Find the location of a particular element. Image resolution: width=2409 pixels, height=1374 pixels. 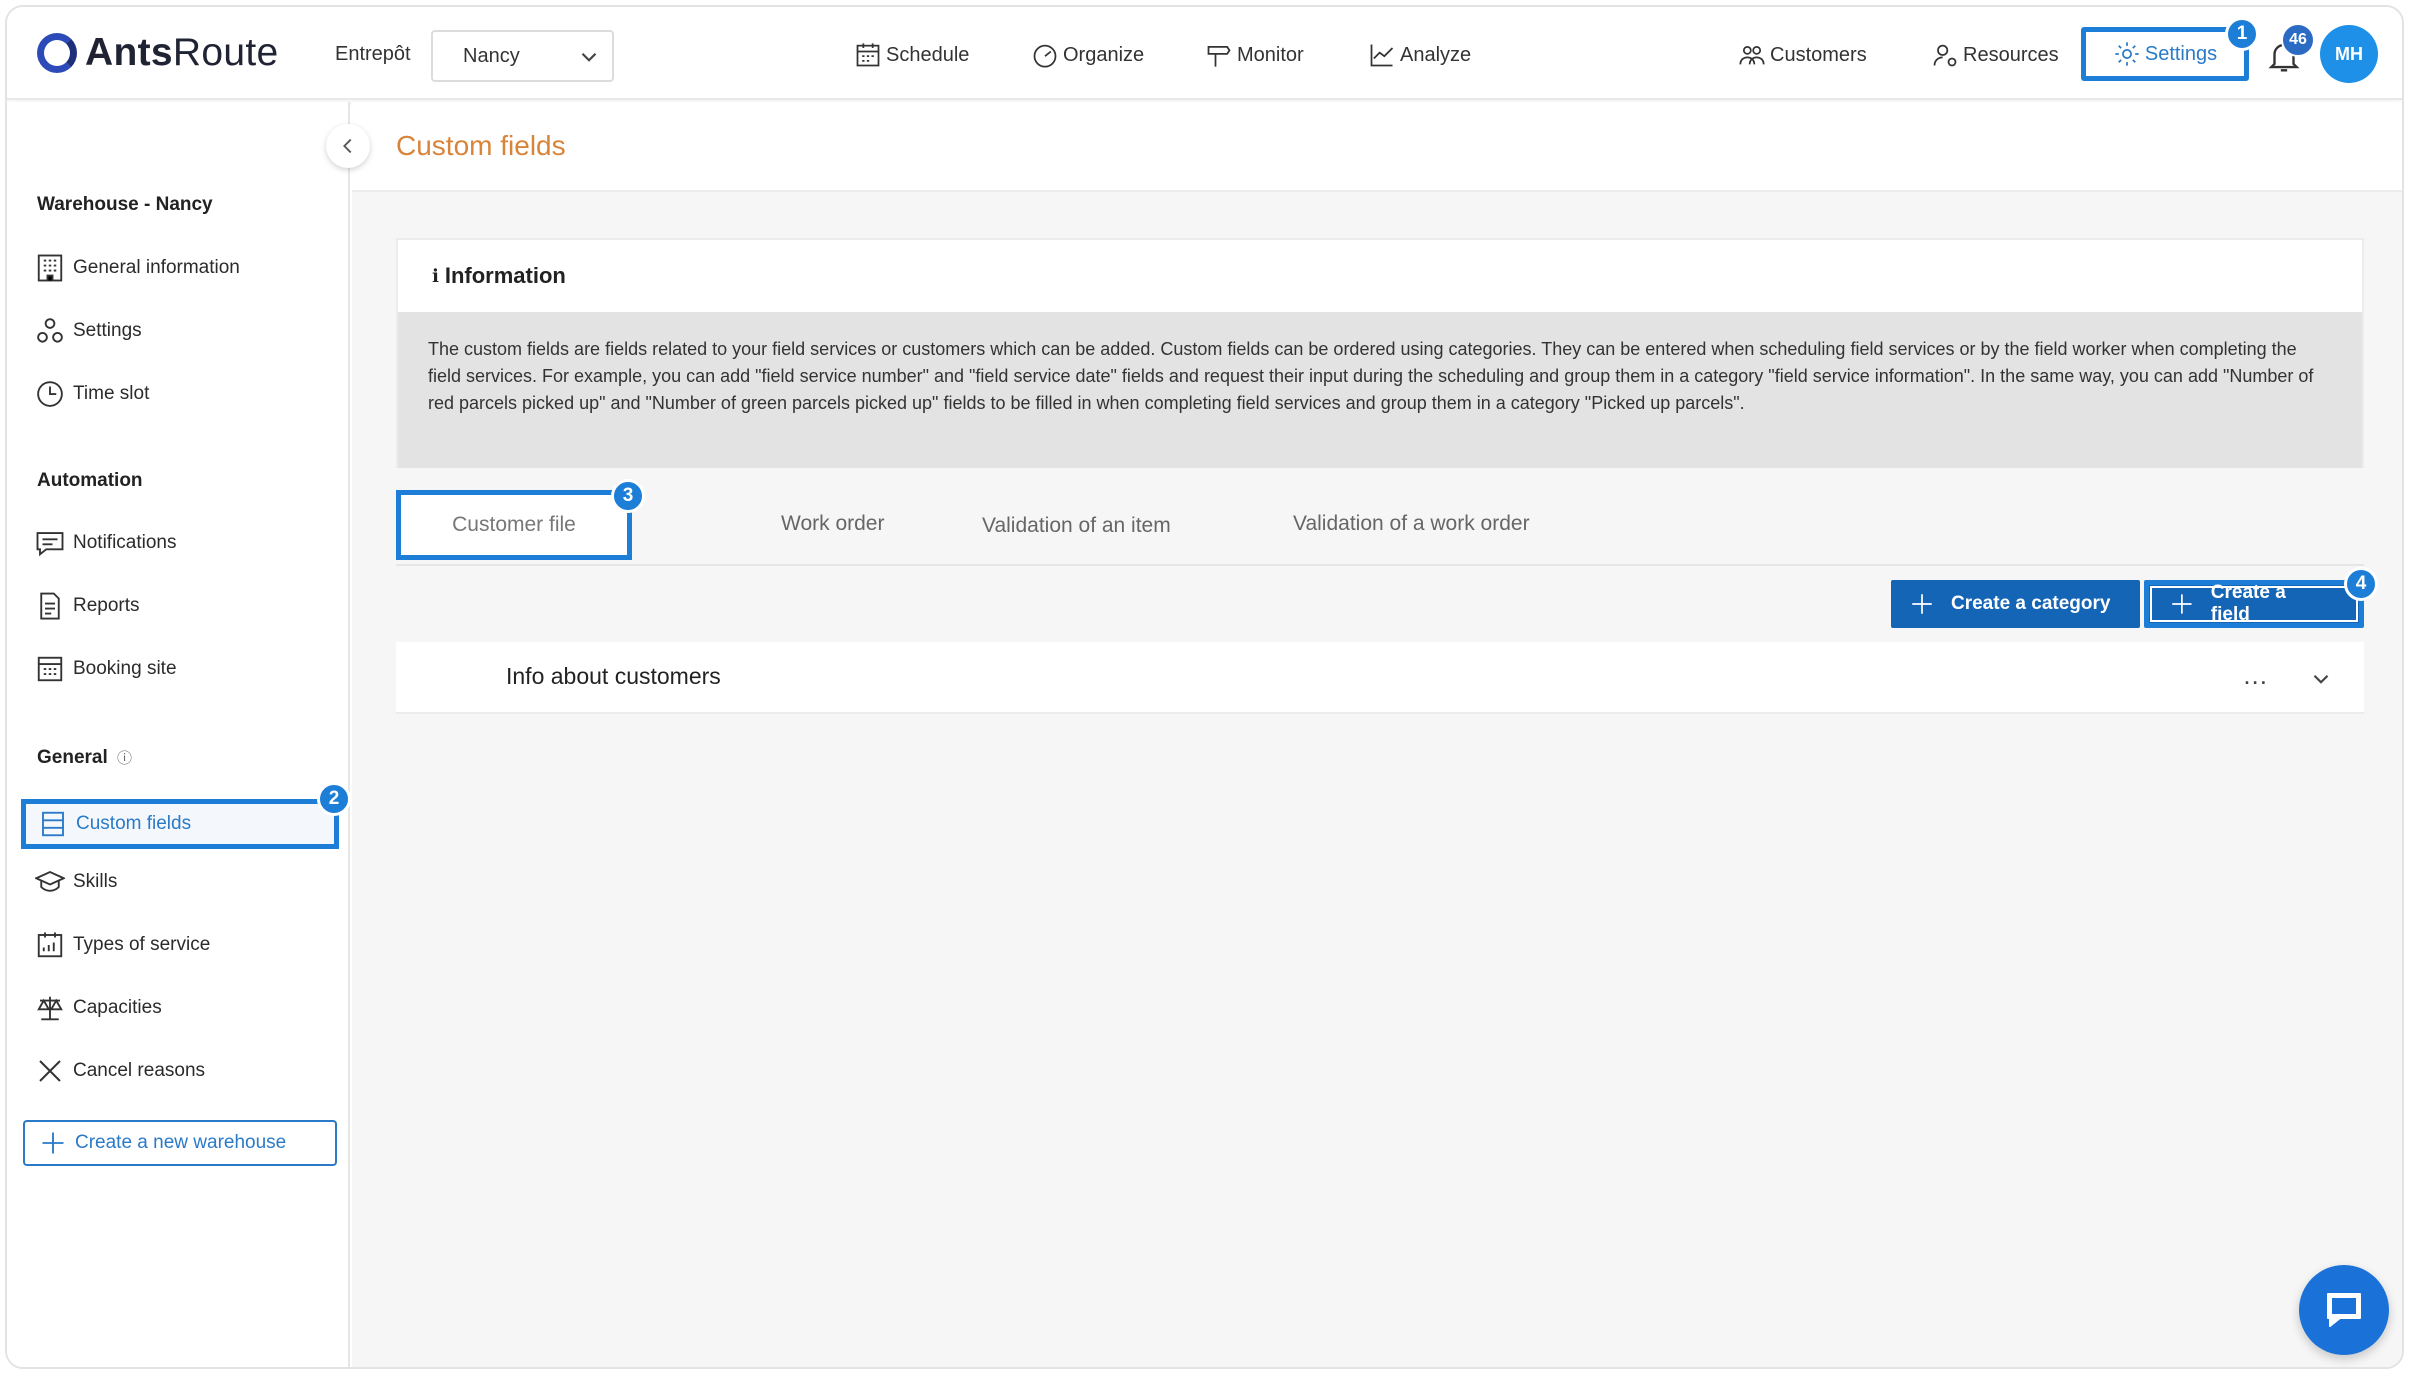

sidebar-collapse-button is located at coordinates (348, 146).